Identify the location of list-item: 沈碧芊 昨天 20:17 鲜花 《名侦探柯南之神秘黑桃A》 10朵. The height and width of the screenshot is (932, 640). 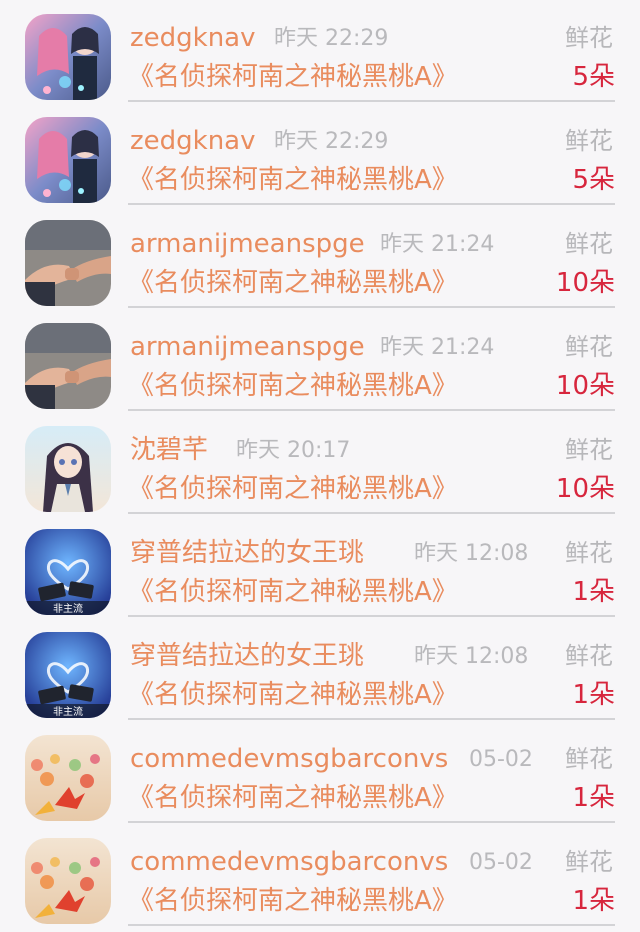
(320, 463).